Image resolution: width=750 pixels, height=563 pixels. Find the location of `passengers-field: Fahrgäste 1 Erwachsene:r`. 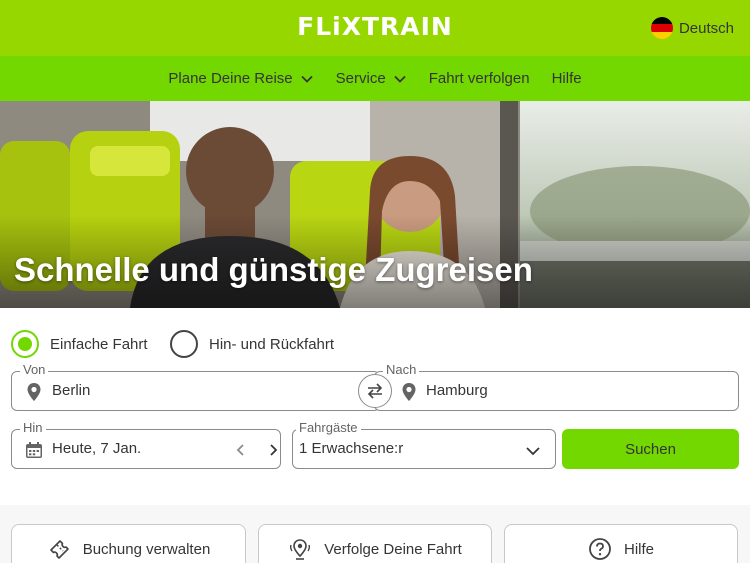

passengers-field: Fahrgäste 1 Erwachsene:r is located at coordinates (424, 444).